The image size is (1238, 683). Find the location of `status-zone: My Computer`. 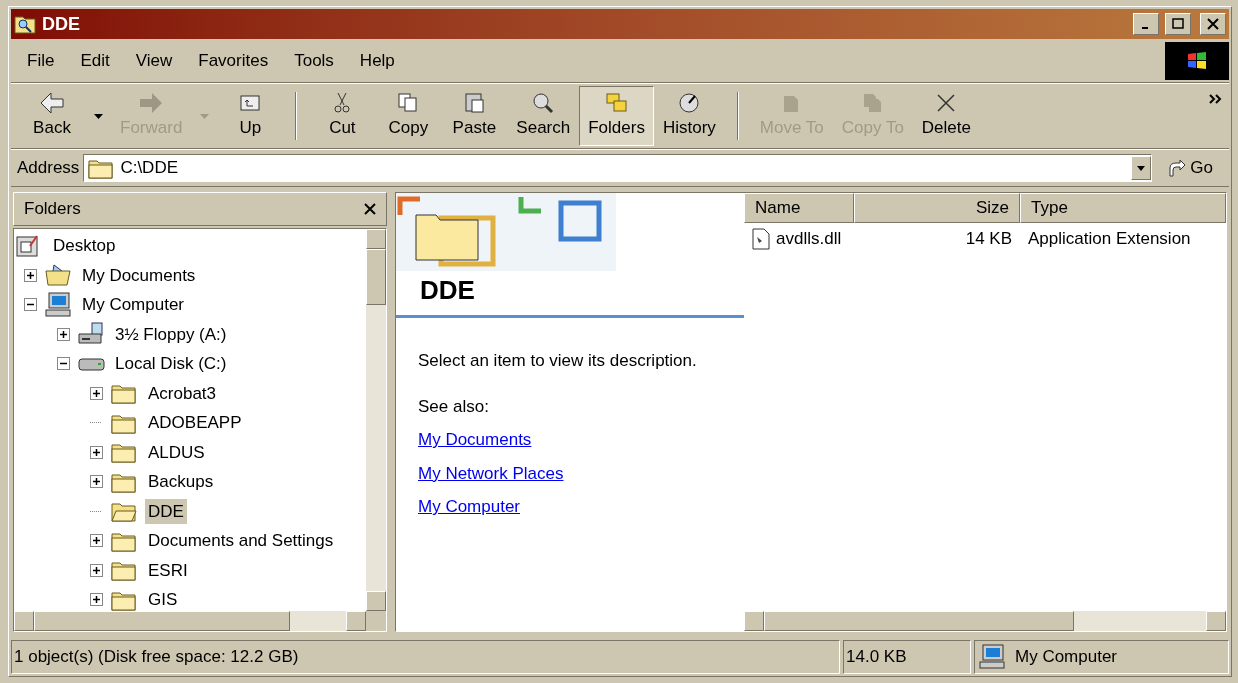

status-zone: My Computer is located at coordinates (1101, 657).